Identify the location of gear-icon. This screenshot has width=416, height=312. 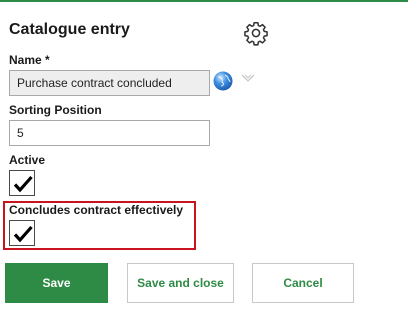
(256, 33).